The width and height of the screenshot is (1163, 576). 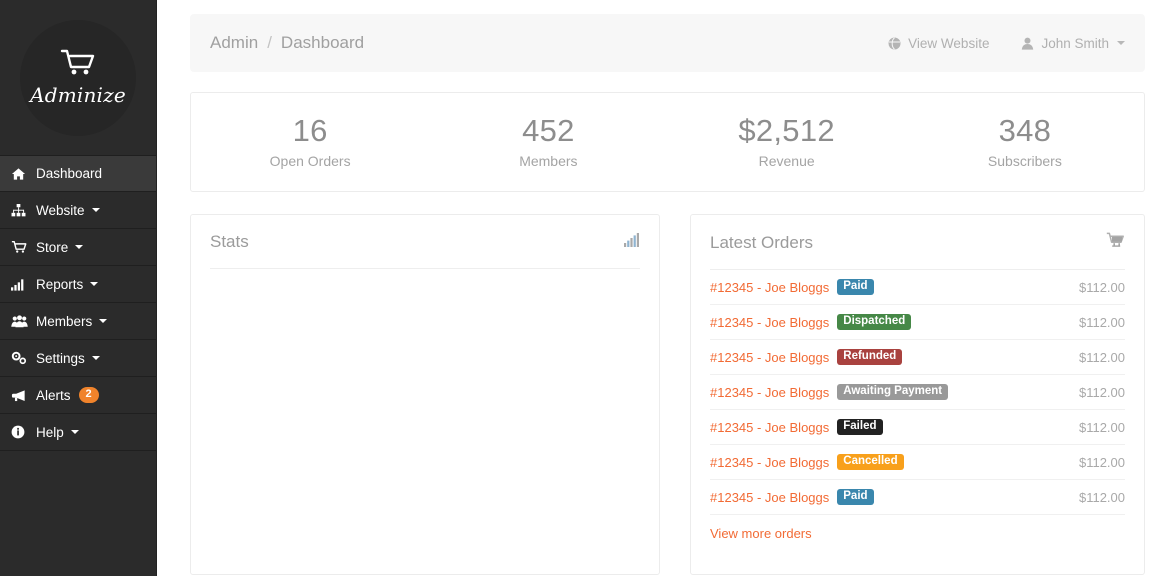 What do you see at coordinates (894, 43) in the screenshot?
I see `globe-icon` at bounding box center [894, 43].